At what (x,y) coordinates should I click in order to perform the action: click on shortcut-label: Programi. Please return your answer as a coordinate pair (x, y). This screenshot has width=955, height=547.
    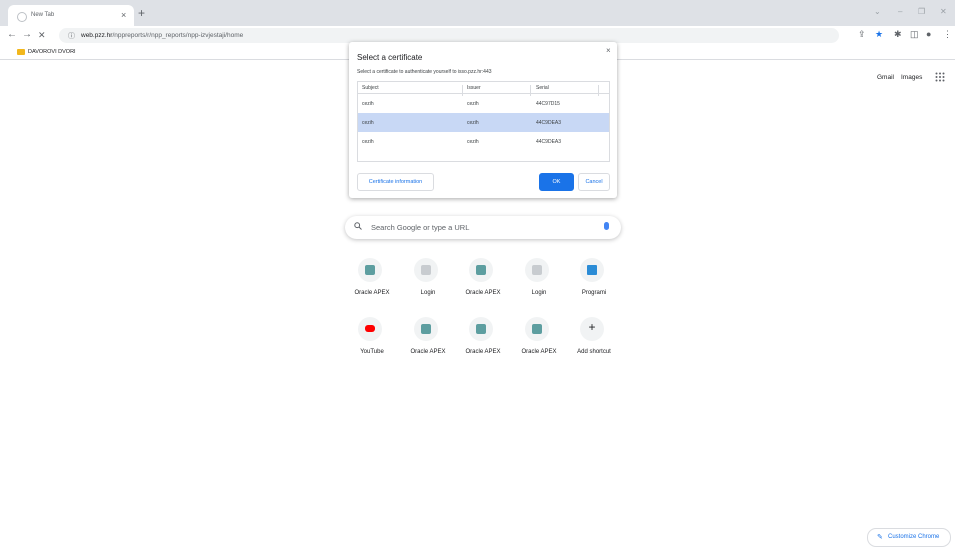
    Looking at the image, I should click on (594, 293).